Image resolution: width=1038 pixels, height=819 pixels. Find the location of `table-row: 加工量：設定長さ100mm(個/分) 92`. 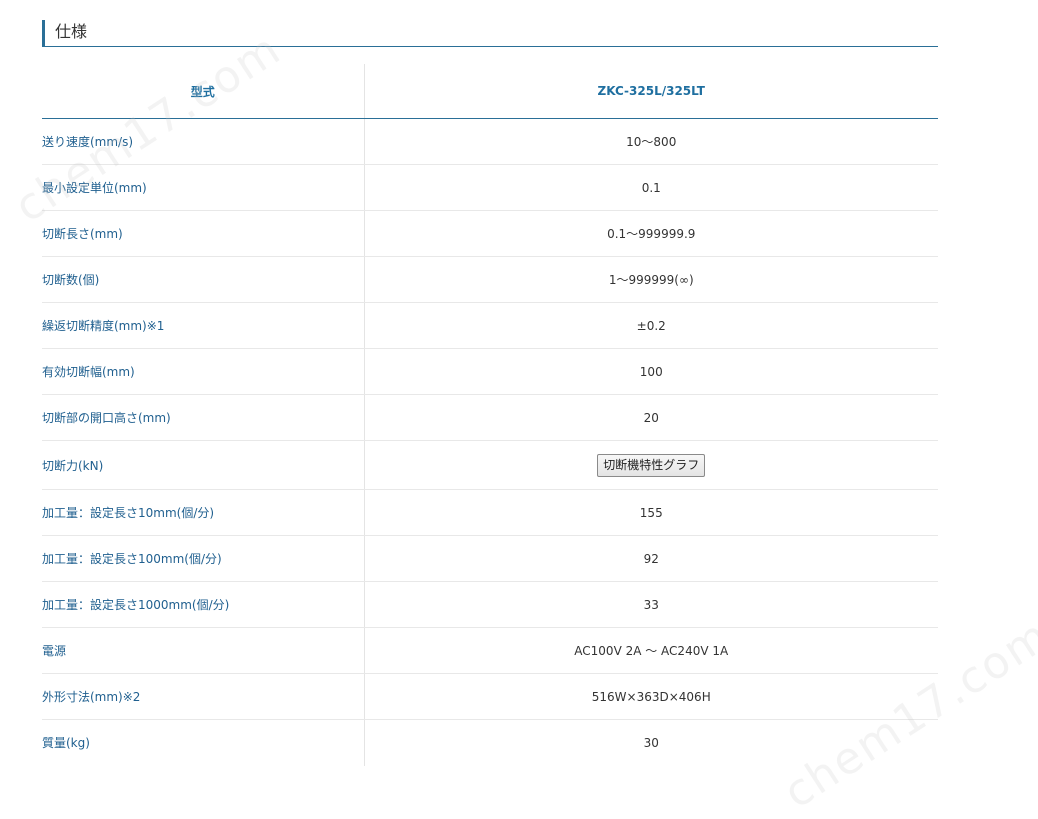

table-row: 加工量：設定長さ100mm(個/分) 92 is located at coordinates (490, 558).